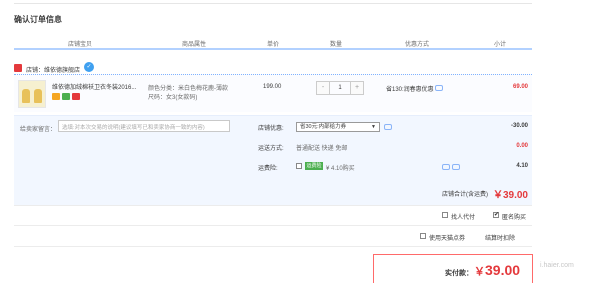 The height and width of the screenshot is (283, 600). I want to click on shipping-method: 普通配送 快递 免邮, so click(322, 149).